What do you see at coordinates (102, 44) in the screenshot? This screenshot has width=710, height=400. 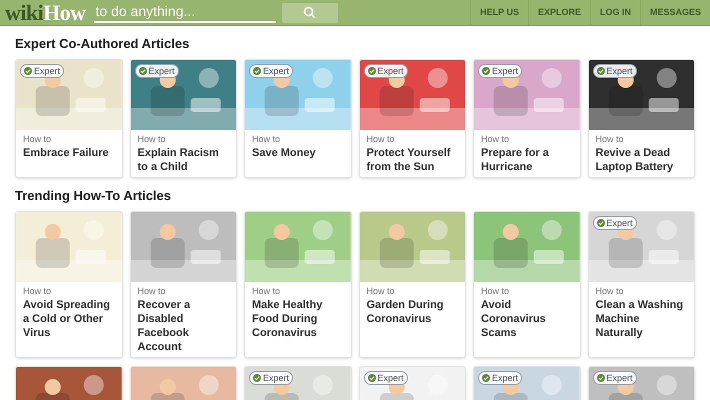 I see `section-heading: Expert Co-Authored Articles` at bounding box center [102, 44].